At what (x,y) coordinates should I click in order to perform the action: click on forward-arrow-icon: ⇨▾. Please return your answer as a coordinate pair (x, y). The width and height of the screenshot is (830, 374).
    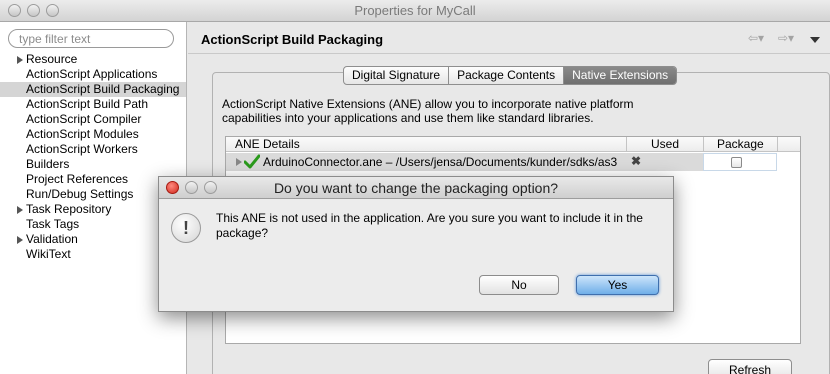
    Looking at the image, I should click on (786, 38).